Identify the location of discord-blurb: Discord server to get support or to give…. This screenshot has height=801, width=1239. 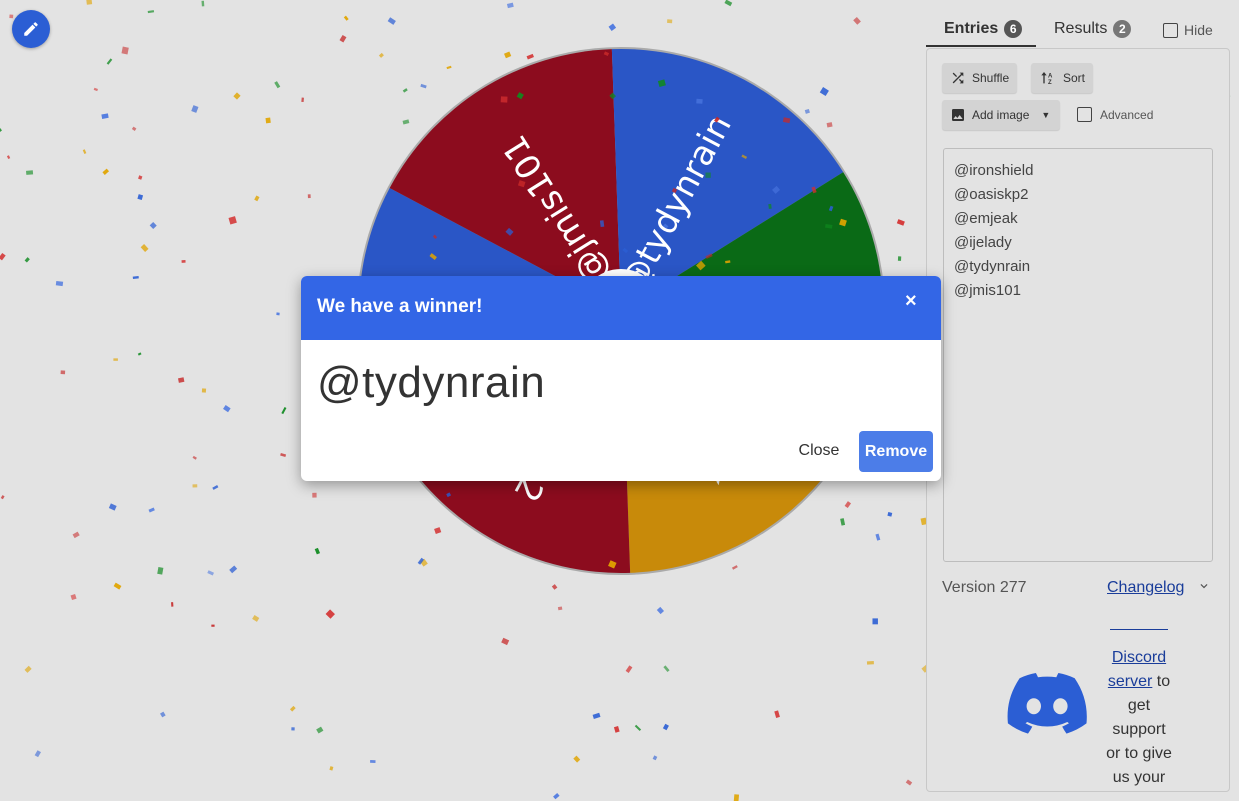
(1139, 704).